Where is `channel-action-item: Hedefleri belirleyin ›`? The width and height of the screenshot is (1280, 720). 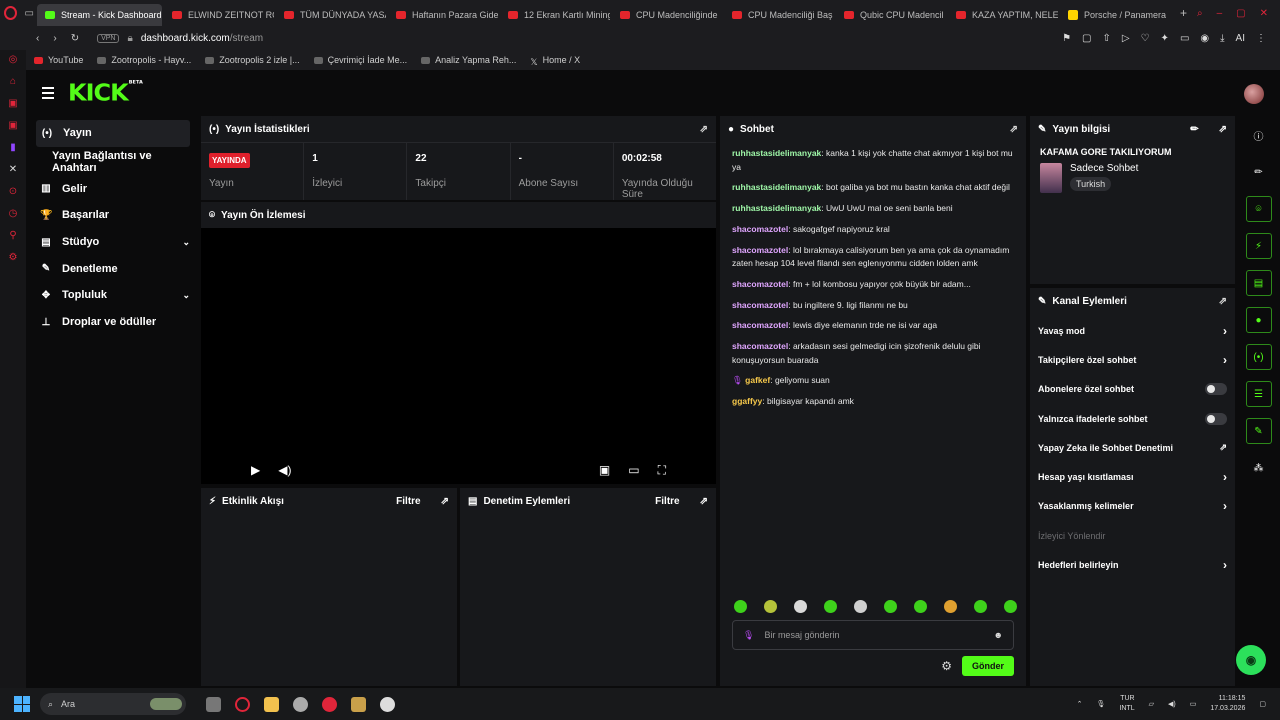
channel-action-item: Hedefleri belirleyin › is located at coordinates (1132, 564).